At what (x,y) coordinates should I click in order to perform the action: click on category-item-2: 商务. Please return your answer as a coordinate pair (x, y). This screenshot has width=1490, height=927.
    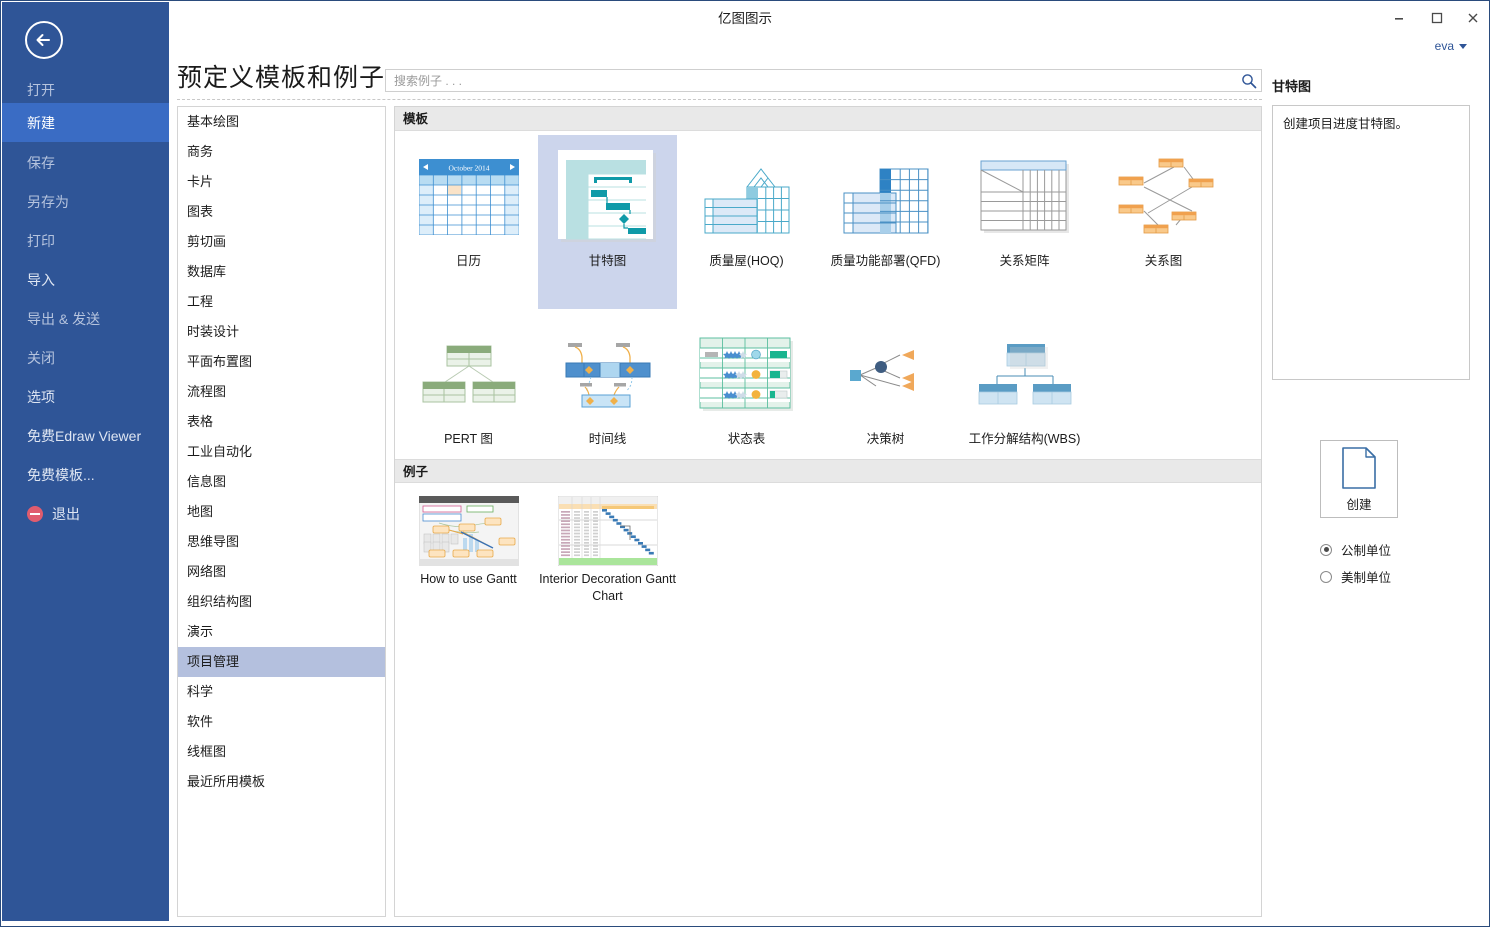
    Looking at the image, I should click on (281, 152).